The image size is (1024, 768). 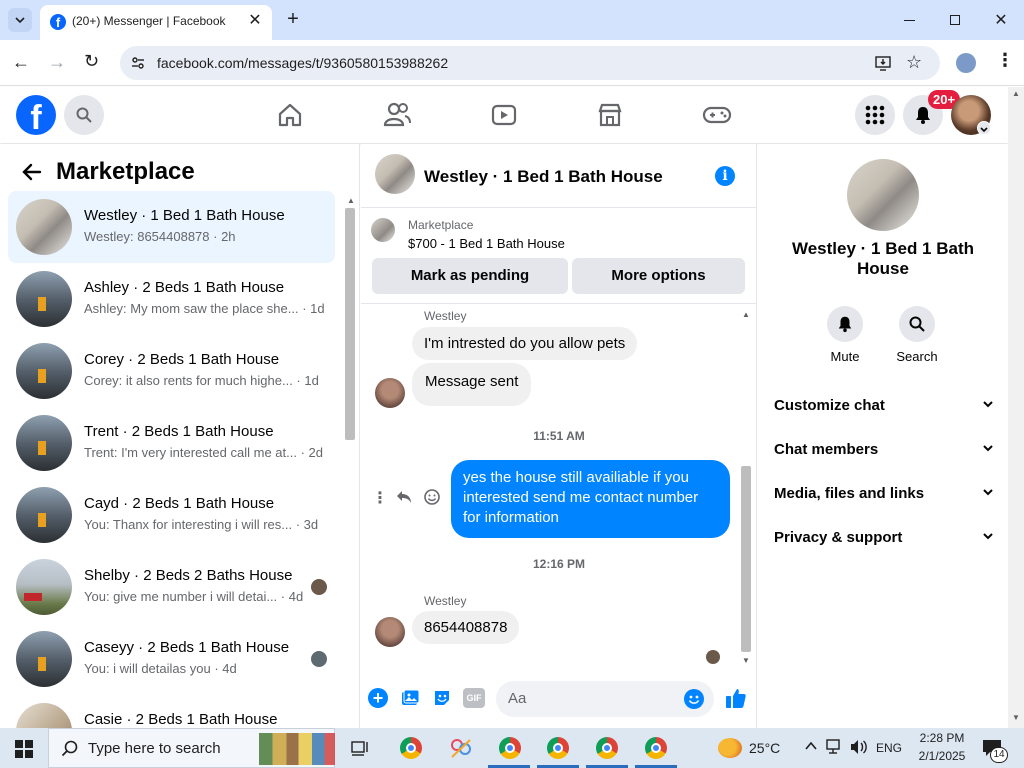 I want to click on privacy-support-section: Privacy & support, so click(x=884, y=545).